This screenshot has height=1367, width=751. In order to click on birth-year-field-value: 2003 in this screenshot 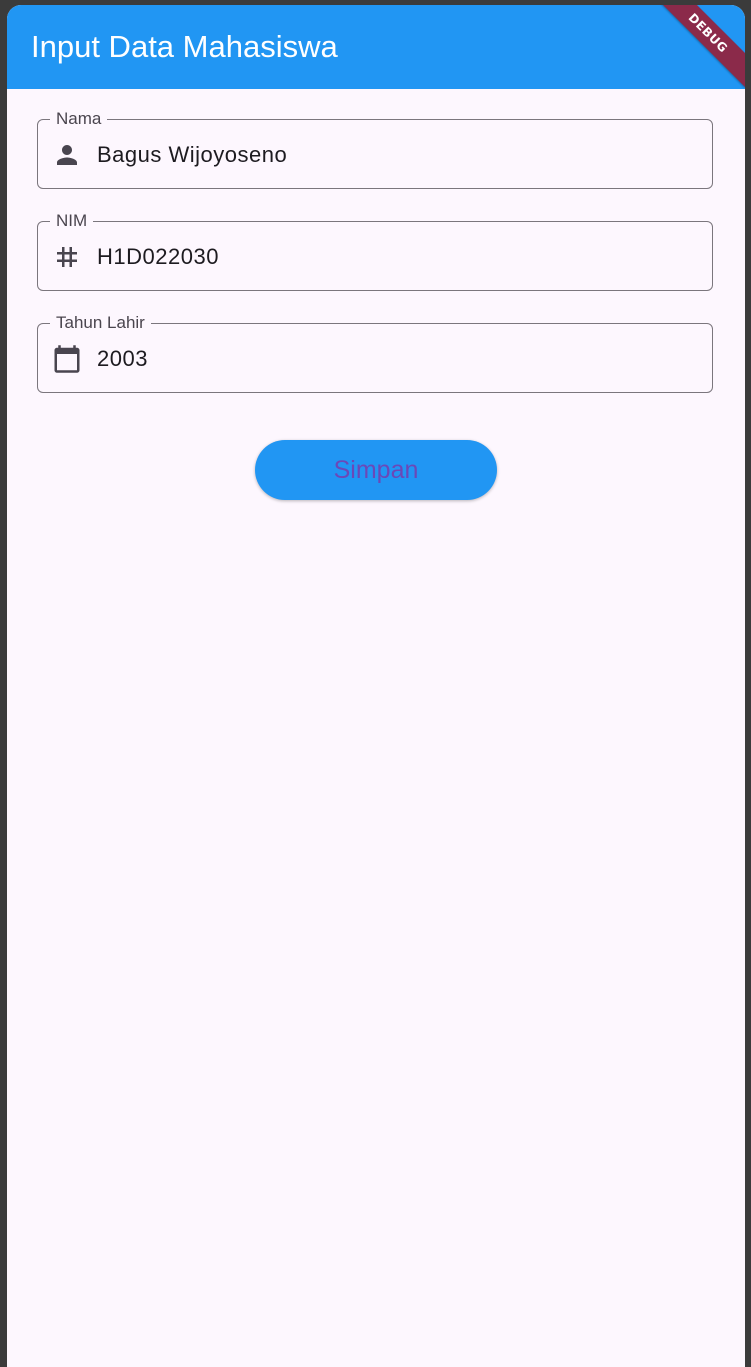, I will do `click(122, 359)`.